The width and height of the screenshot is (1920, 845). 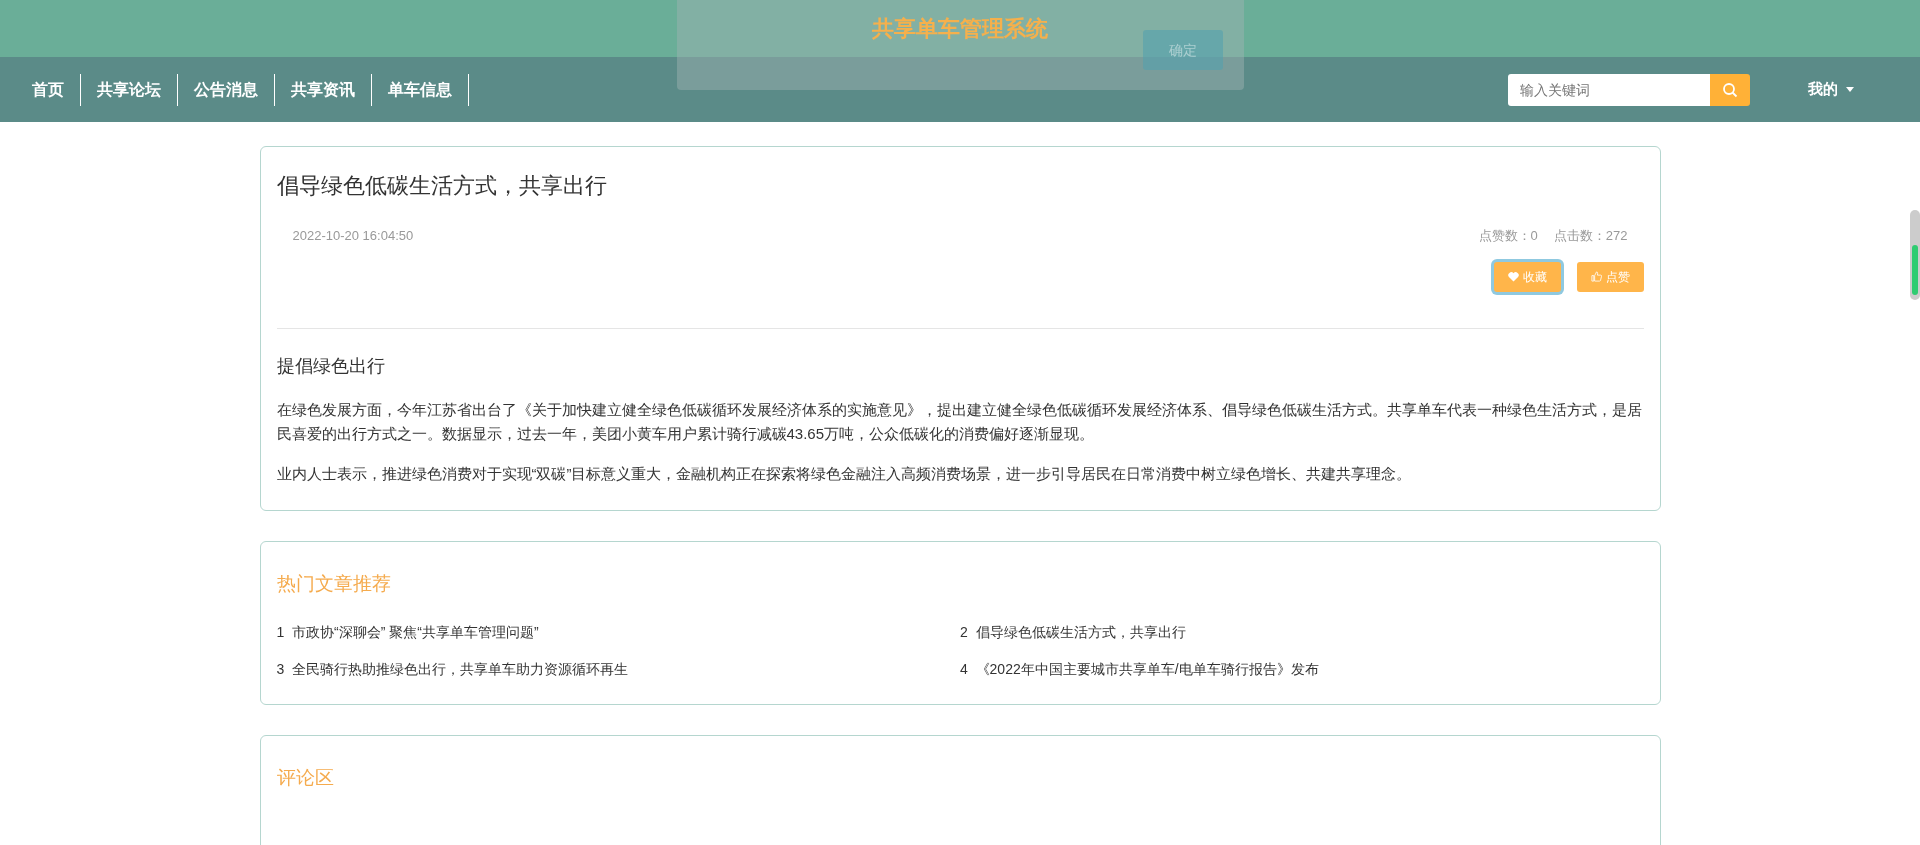 What do you see at coordinates (129, 89) in the screenshot?
I see `nav-link: 共享论坛` at bounding box center [129, 89].